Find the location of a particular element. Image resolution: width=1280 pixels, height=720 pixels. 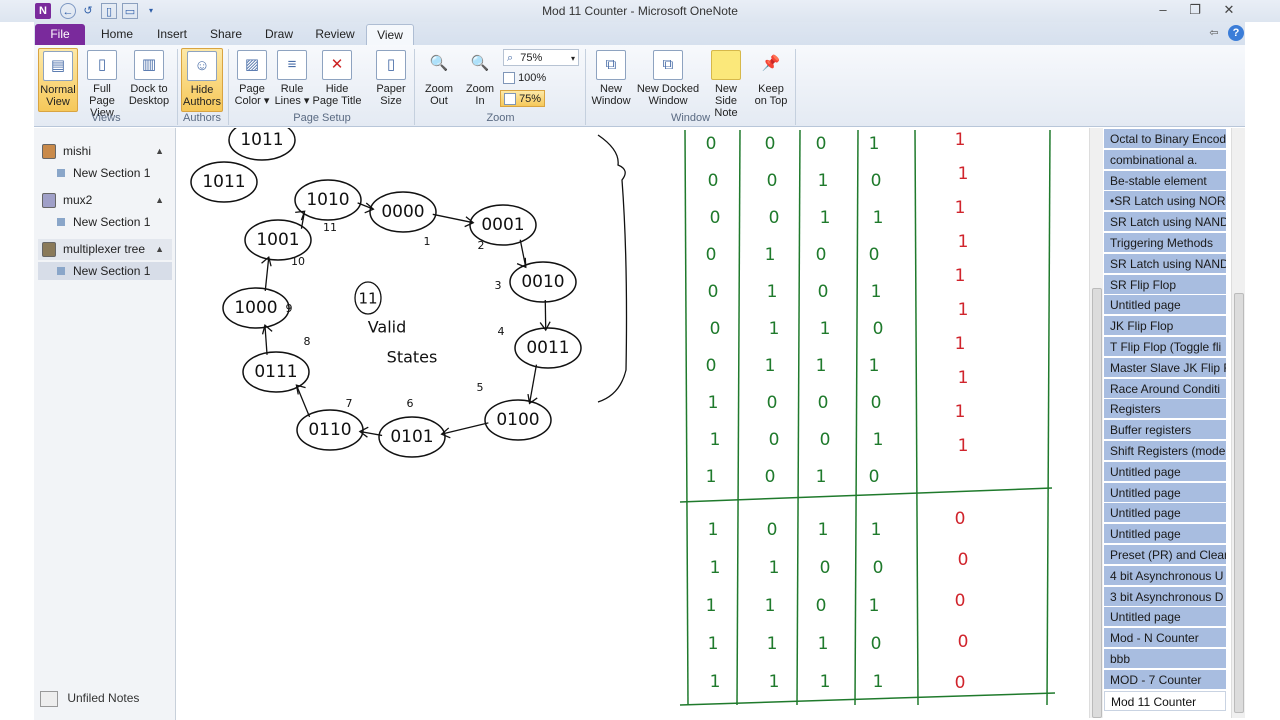

zoom-100-button: 100% is located at coordinates (528, 78).